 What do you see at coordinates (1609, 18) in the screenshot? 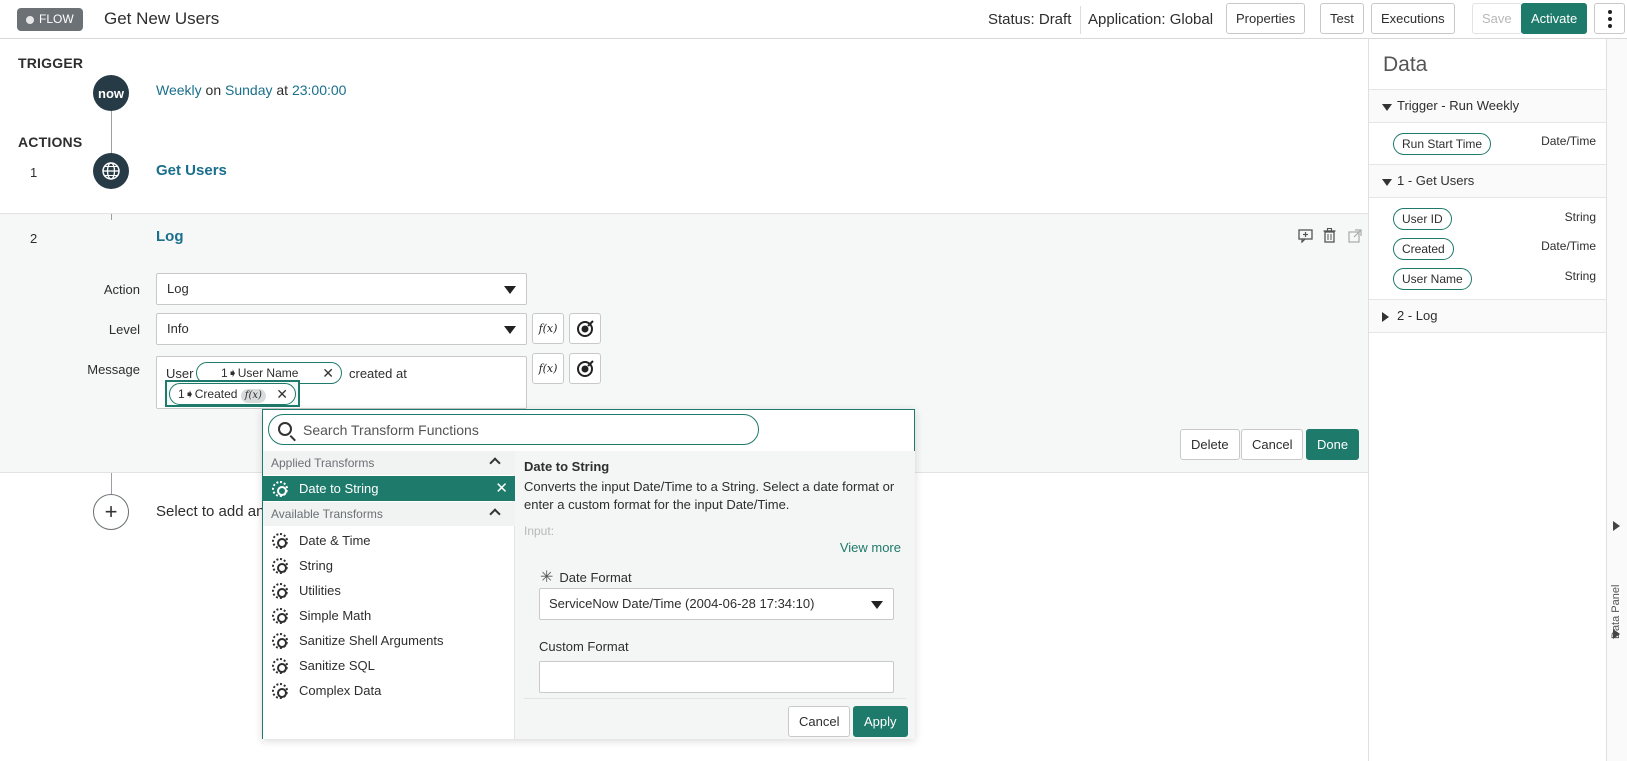
I see `more-options-button` at bounding box center [1609, 18].